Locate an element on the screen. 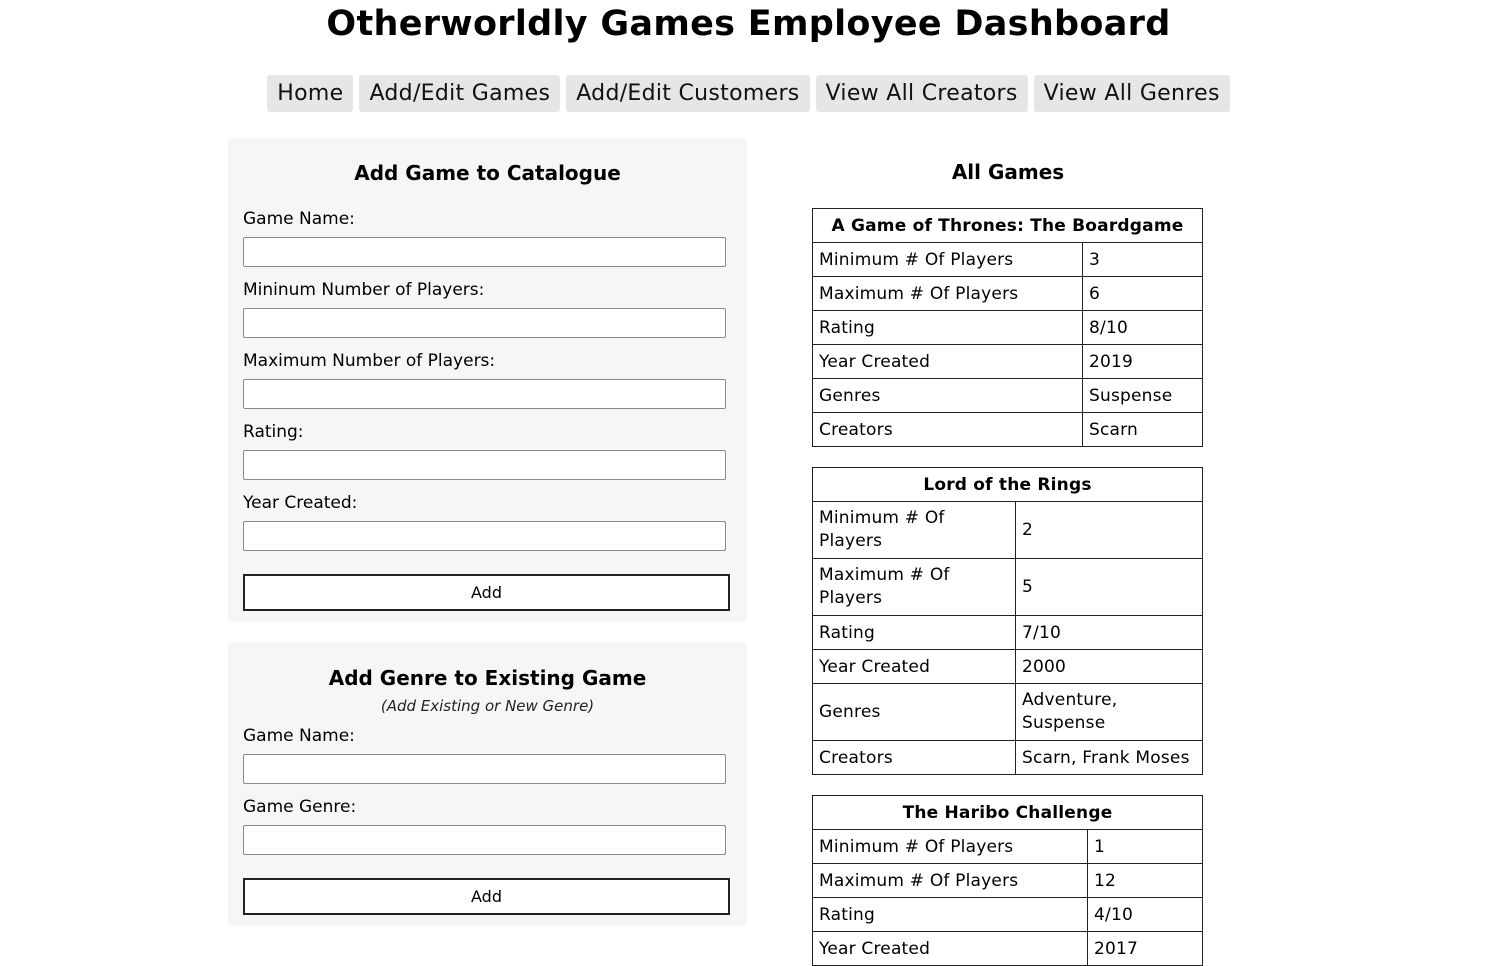 The image size is (1486, 966). table-row: Creators Scarn, Frank Moses is located at coordinates (1007, 757).